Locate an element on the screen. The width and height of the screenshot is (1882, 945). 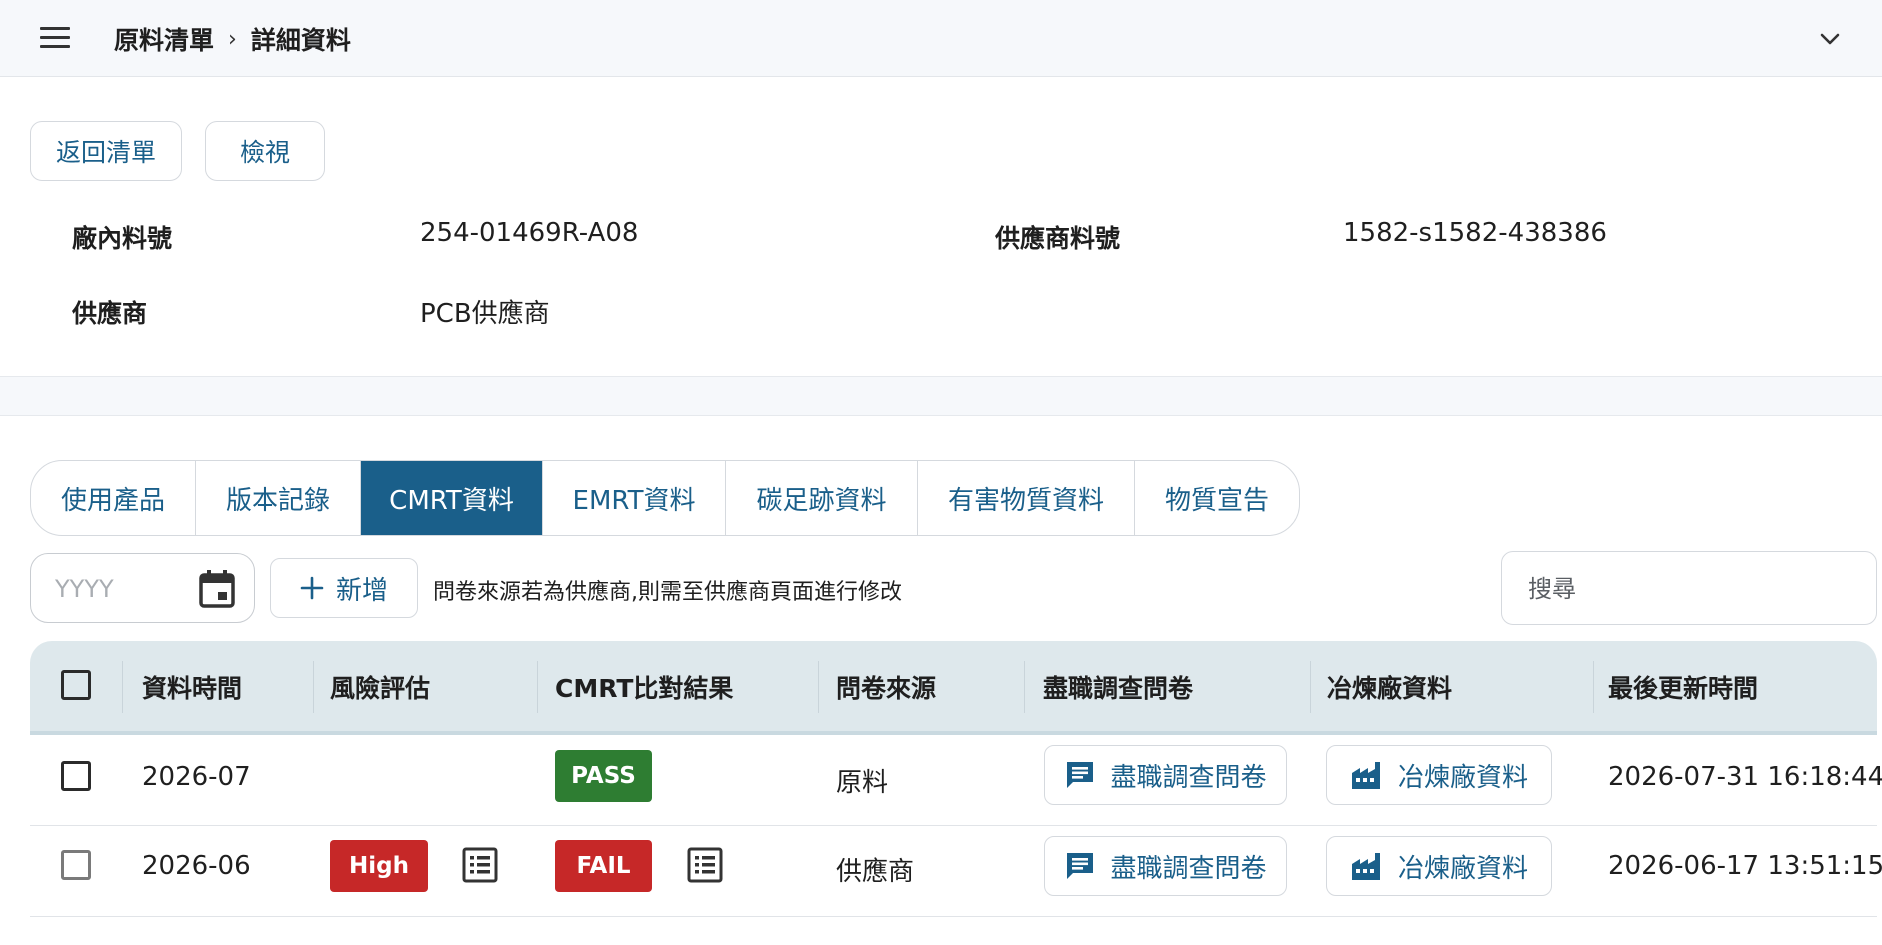
tab-used-products: 使用產品 is located at coordinates (113, 498).